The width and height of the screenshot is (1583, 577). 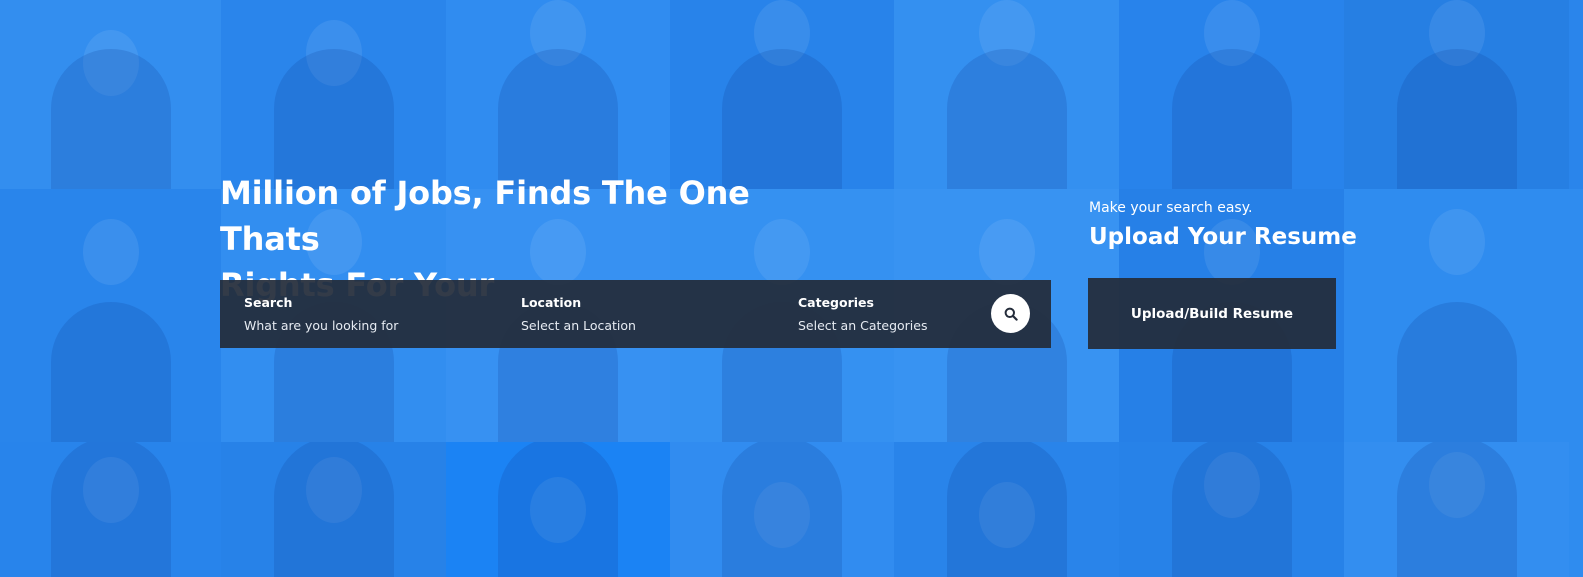 What do you see at coordinates (1171, 208) in the screenshot?
I see `resume-tagline: Make your search easy.` at bounding box center [1171, 208].